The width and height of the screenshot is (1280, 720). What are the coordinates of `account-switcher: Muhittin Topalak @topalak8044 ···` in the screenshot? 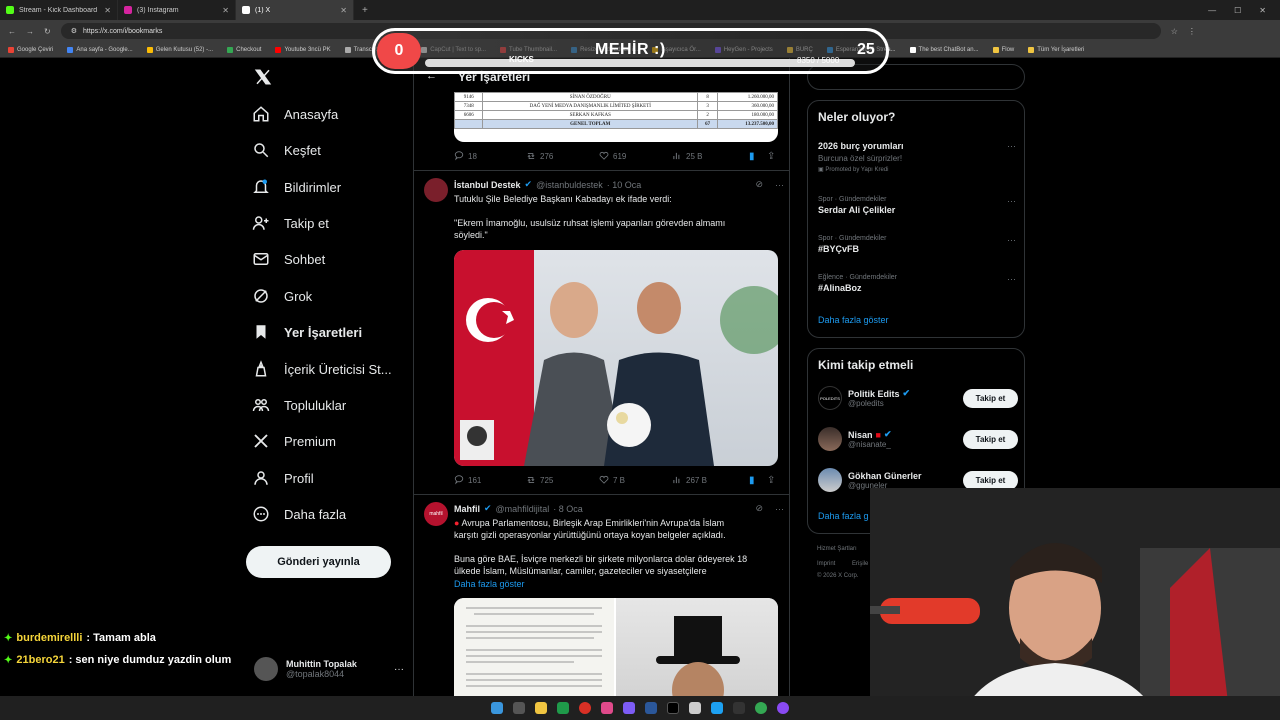 It's located at (329, 669).